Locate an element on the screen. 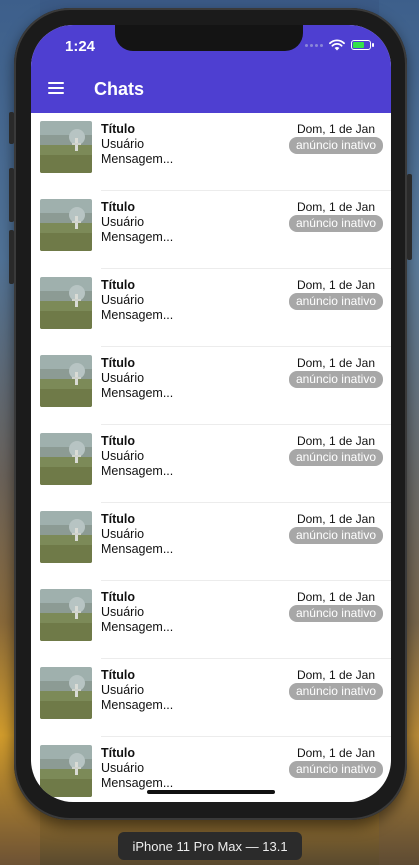 The image size is (419, 865). mute-switch is located at coordinates (11, 128).